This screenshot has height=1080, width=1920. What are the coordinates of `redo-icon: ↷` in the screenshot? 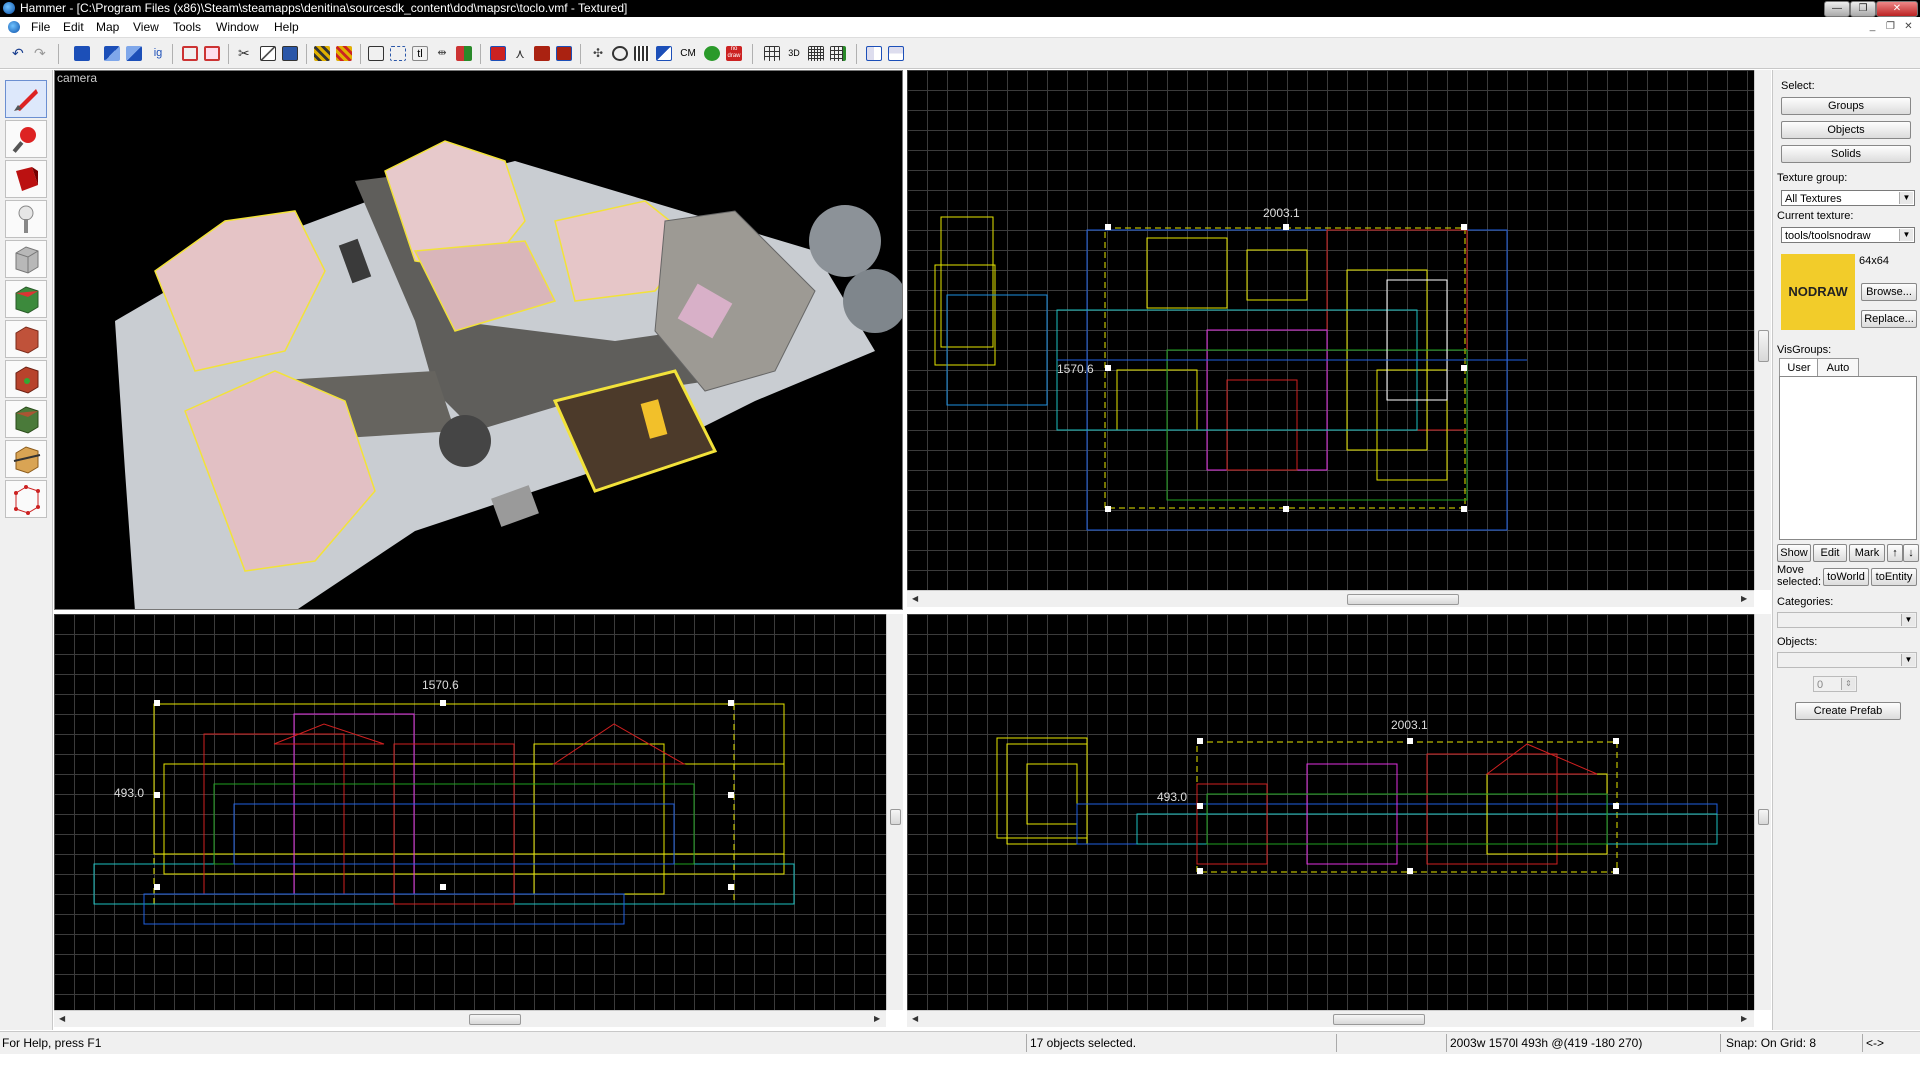 It's located at (42, 53).